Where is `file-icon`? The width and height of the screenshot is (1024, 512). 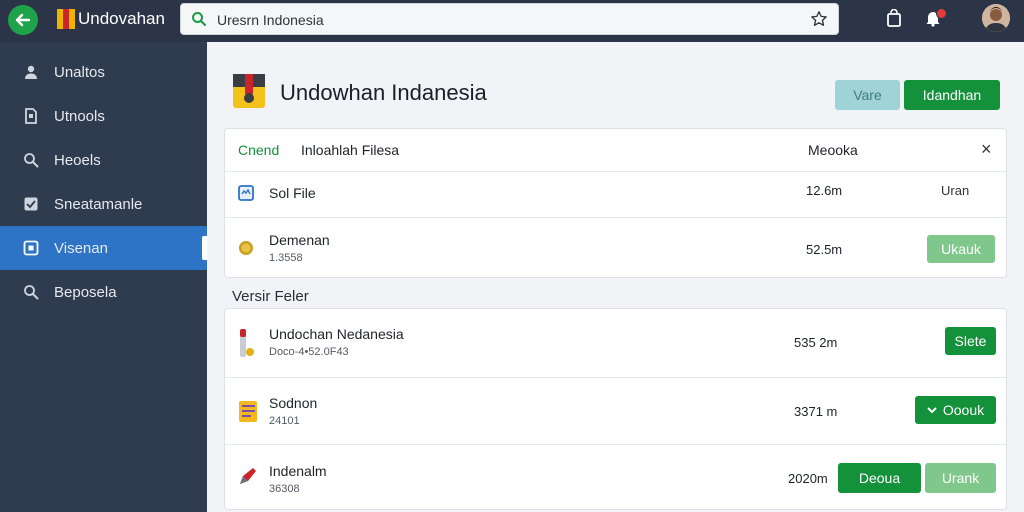 file-icon is located at coordinates (246, 193).